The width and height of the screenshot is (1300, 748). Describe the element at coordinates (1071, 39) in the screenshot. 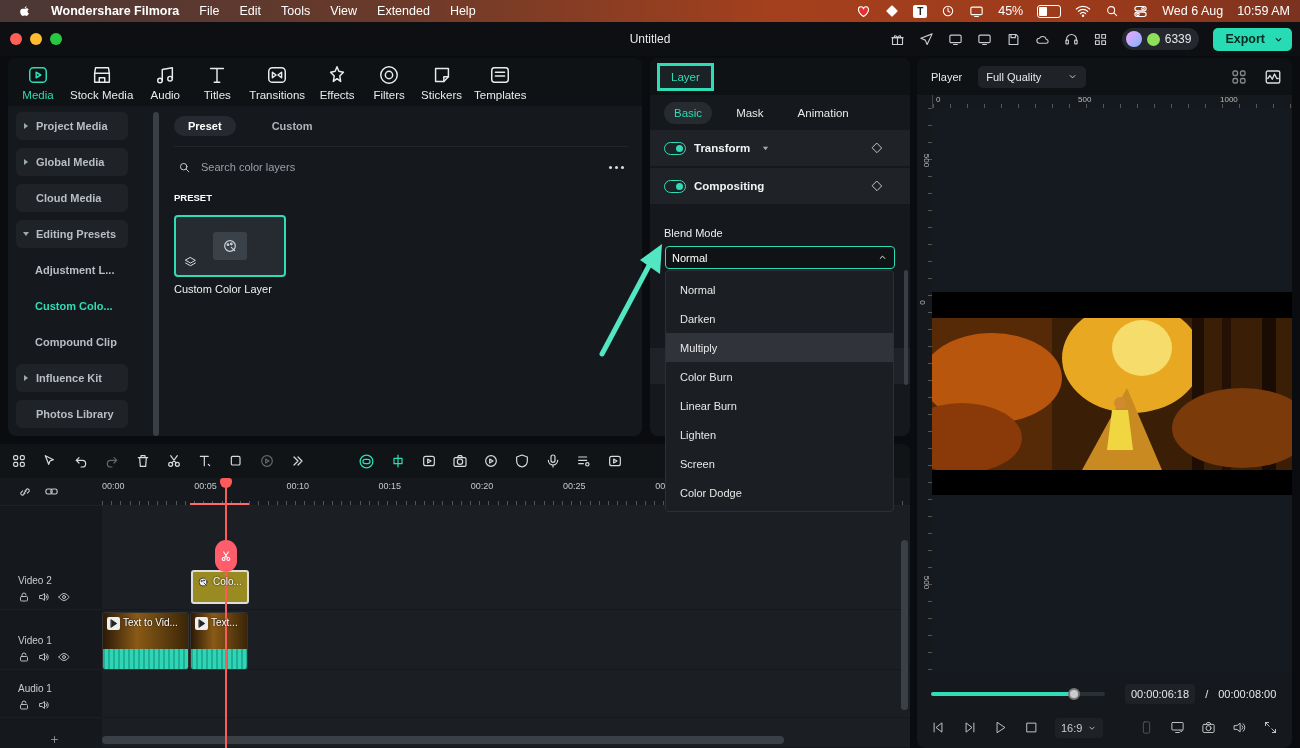

I see `headset-icon` at that location.